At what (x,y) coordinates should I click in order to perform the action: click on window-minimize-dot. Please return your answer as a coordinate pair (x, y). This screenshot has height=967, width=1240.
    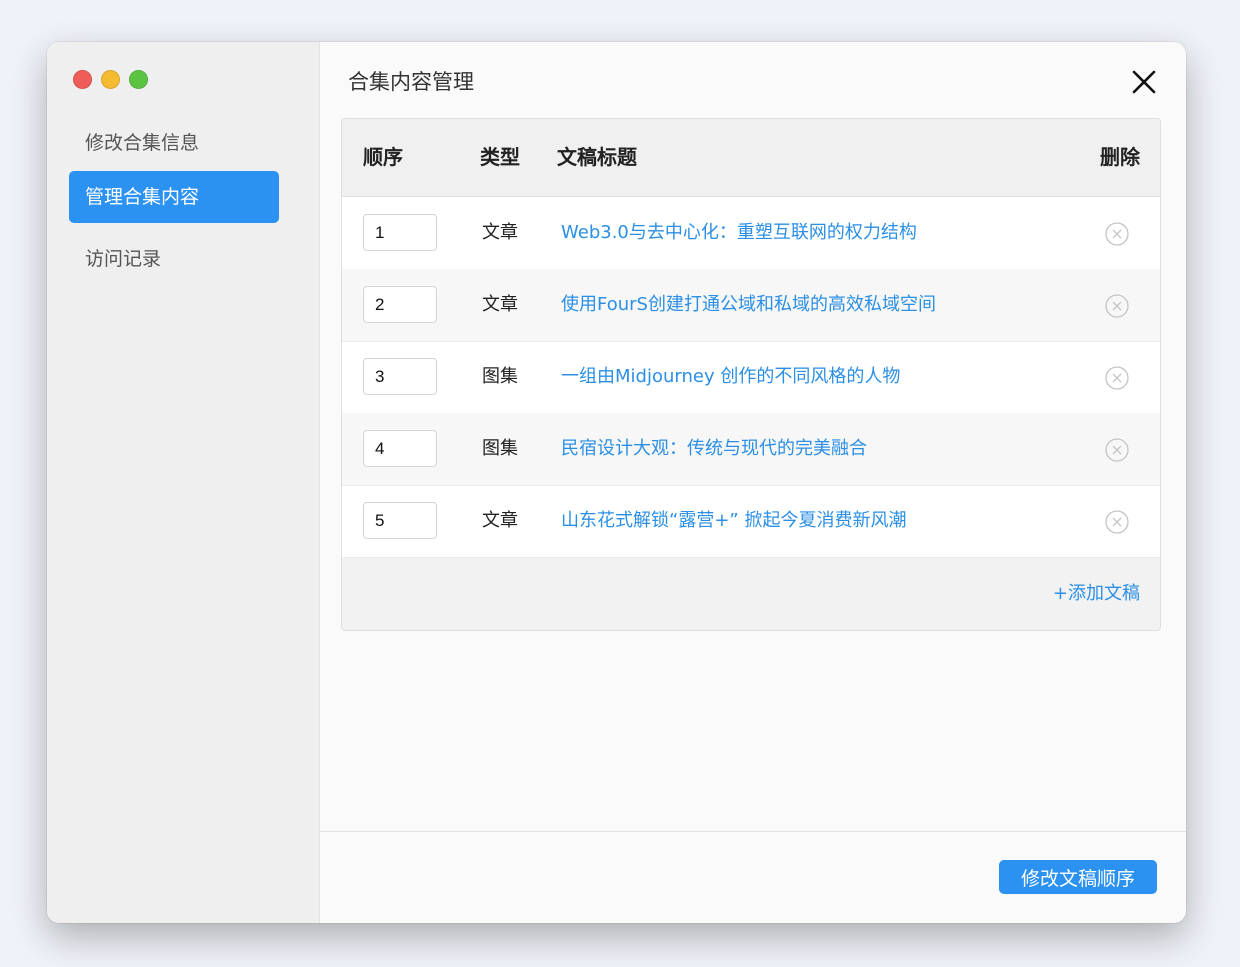
    Looking at the image, I should click on (110, 79).